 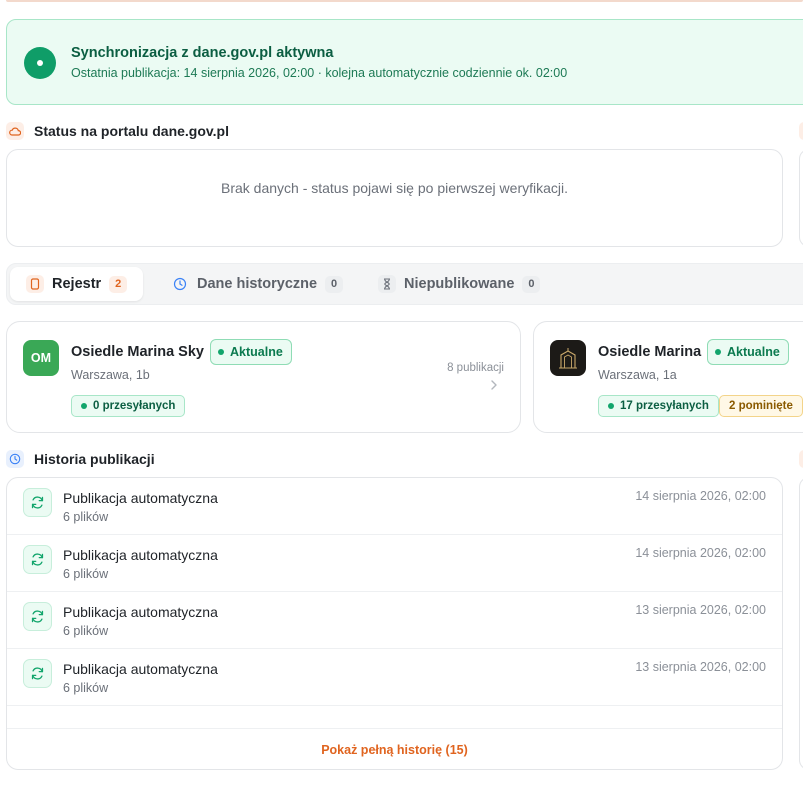 I want to click on register-card-address: Warszawa, 1b, so click(x=110, y=375).